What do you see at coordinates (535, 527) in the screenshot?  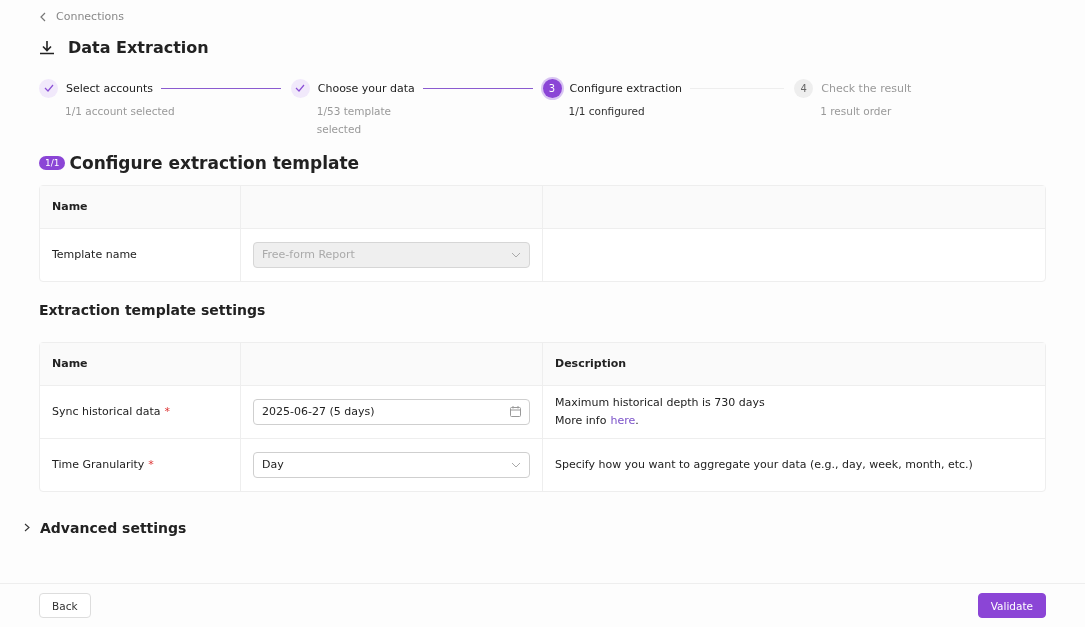 I see `advanced-settings-toggle: Advanced settings` at bounding box center [535, 527].